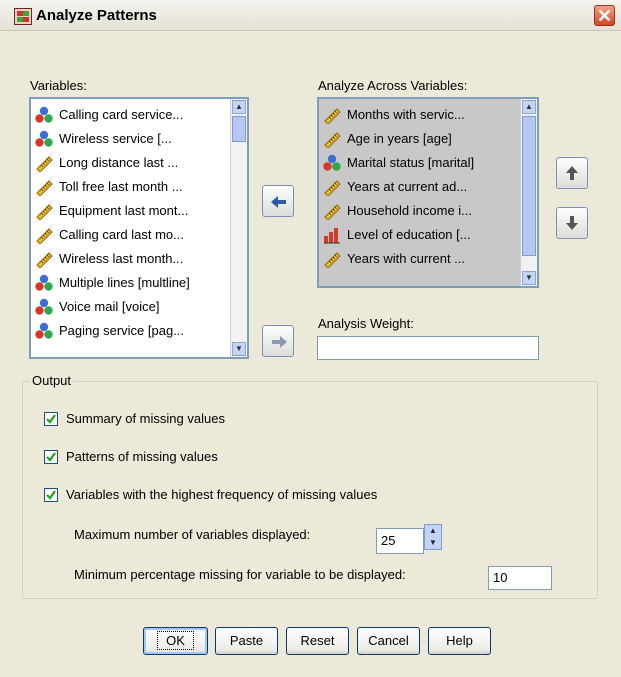 The height and width of the screenshot is (677, 621). I want to click on analyze-across-label: Analyze Across Variables:, so click(392, 85).